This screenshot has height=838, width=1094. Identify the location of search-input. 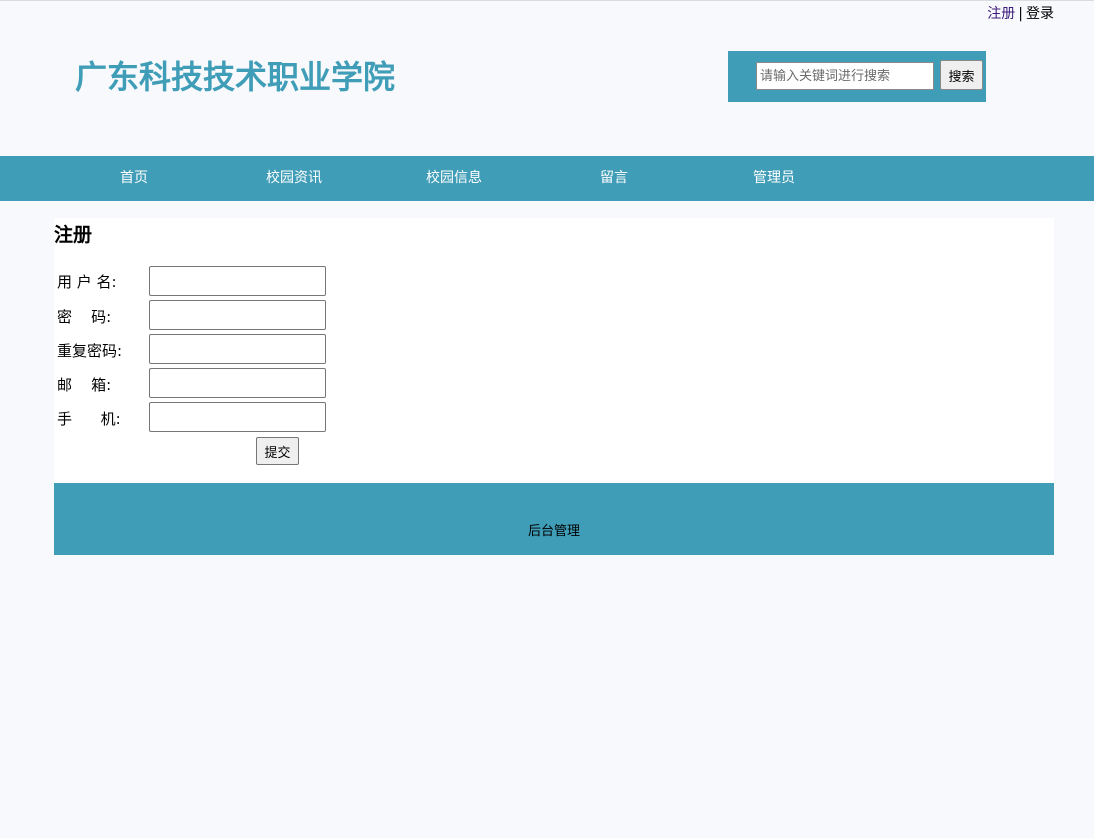
(845, 76).